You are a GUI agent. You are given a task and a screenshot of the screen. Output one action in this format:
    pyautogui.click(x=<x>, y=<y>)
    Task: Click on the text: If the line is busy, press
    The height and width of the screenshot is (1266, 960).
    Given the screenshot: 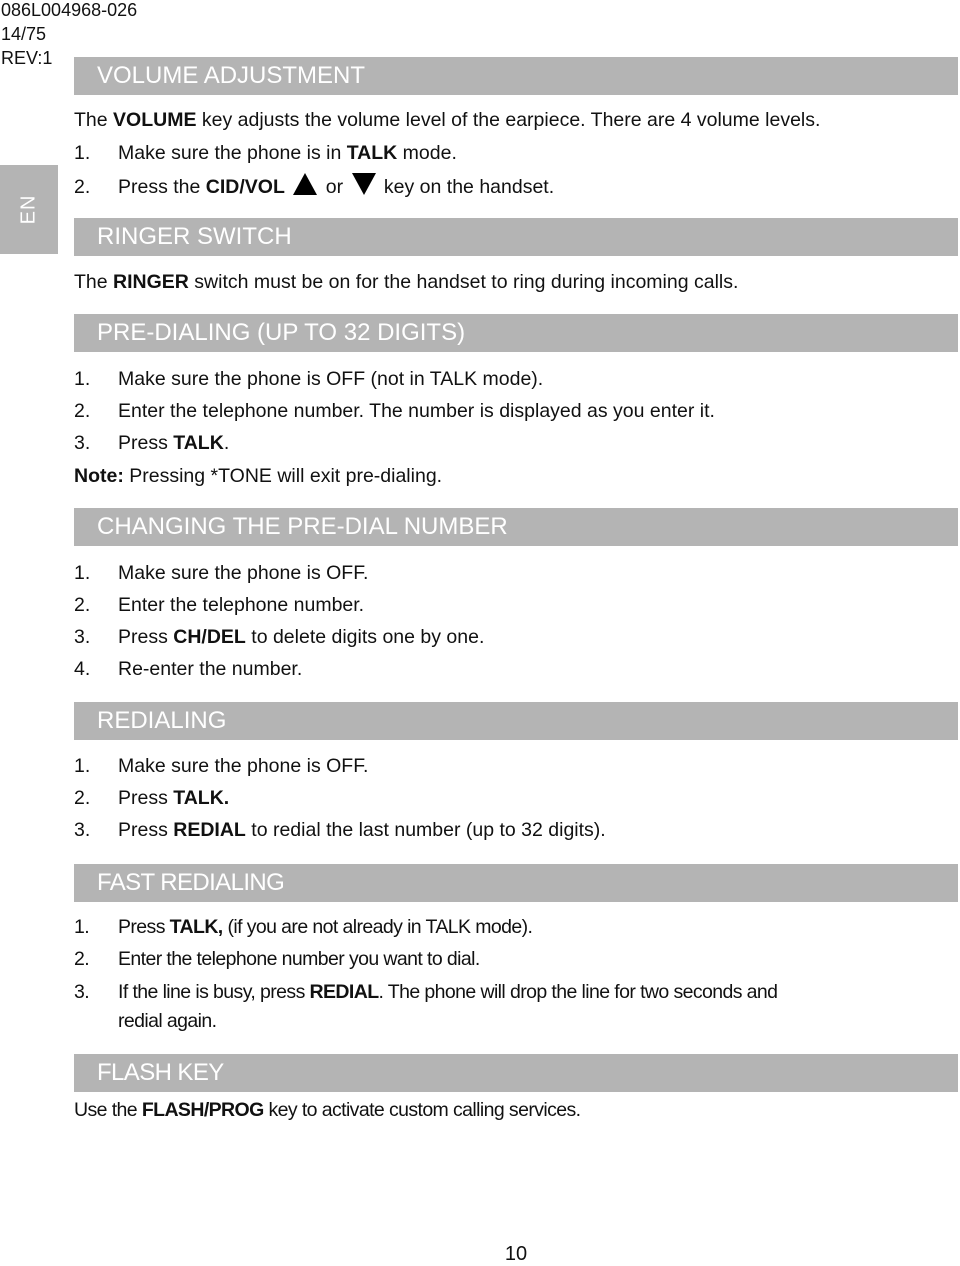 What is the action you would take?
    pyautogui.click(x=214, y=992)
    